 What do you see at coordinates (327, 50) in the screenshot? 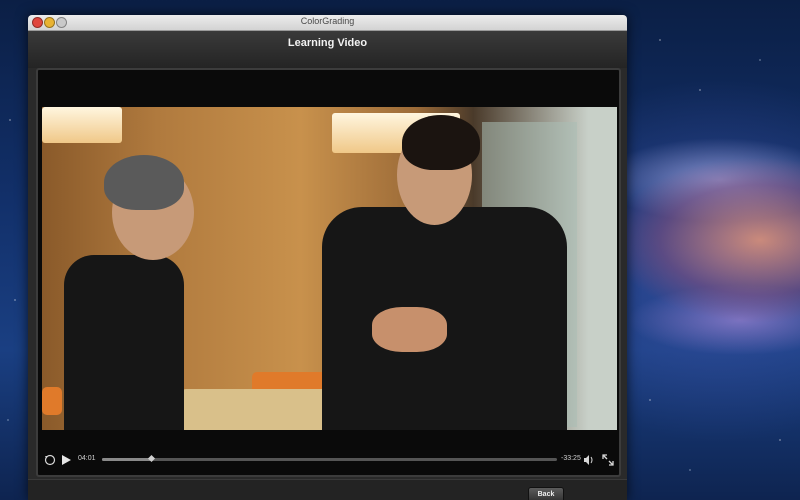
I see `page-header: Learning Video` at bounding box center [327, 50].